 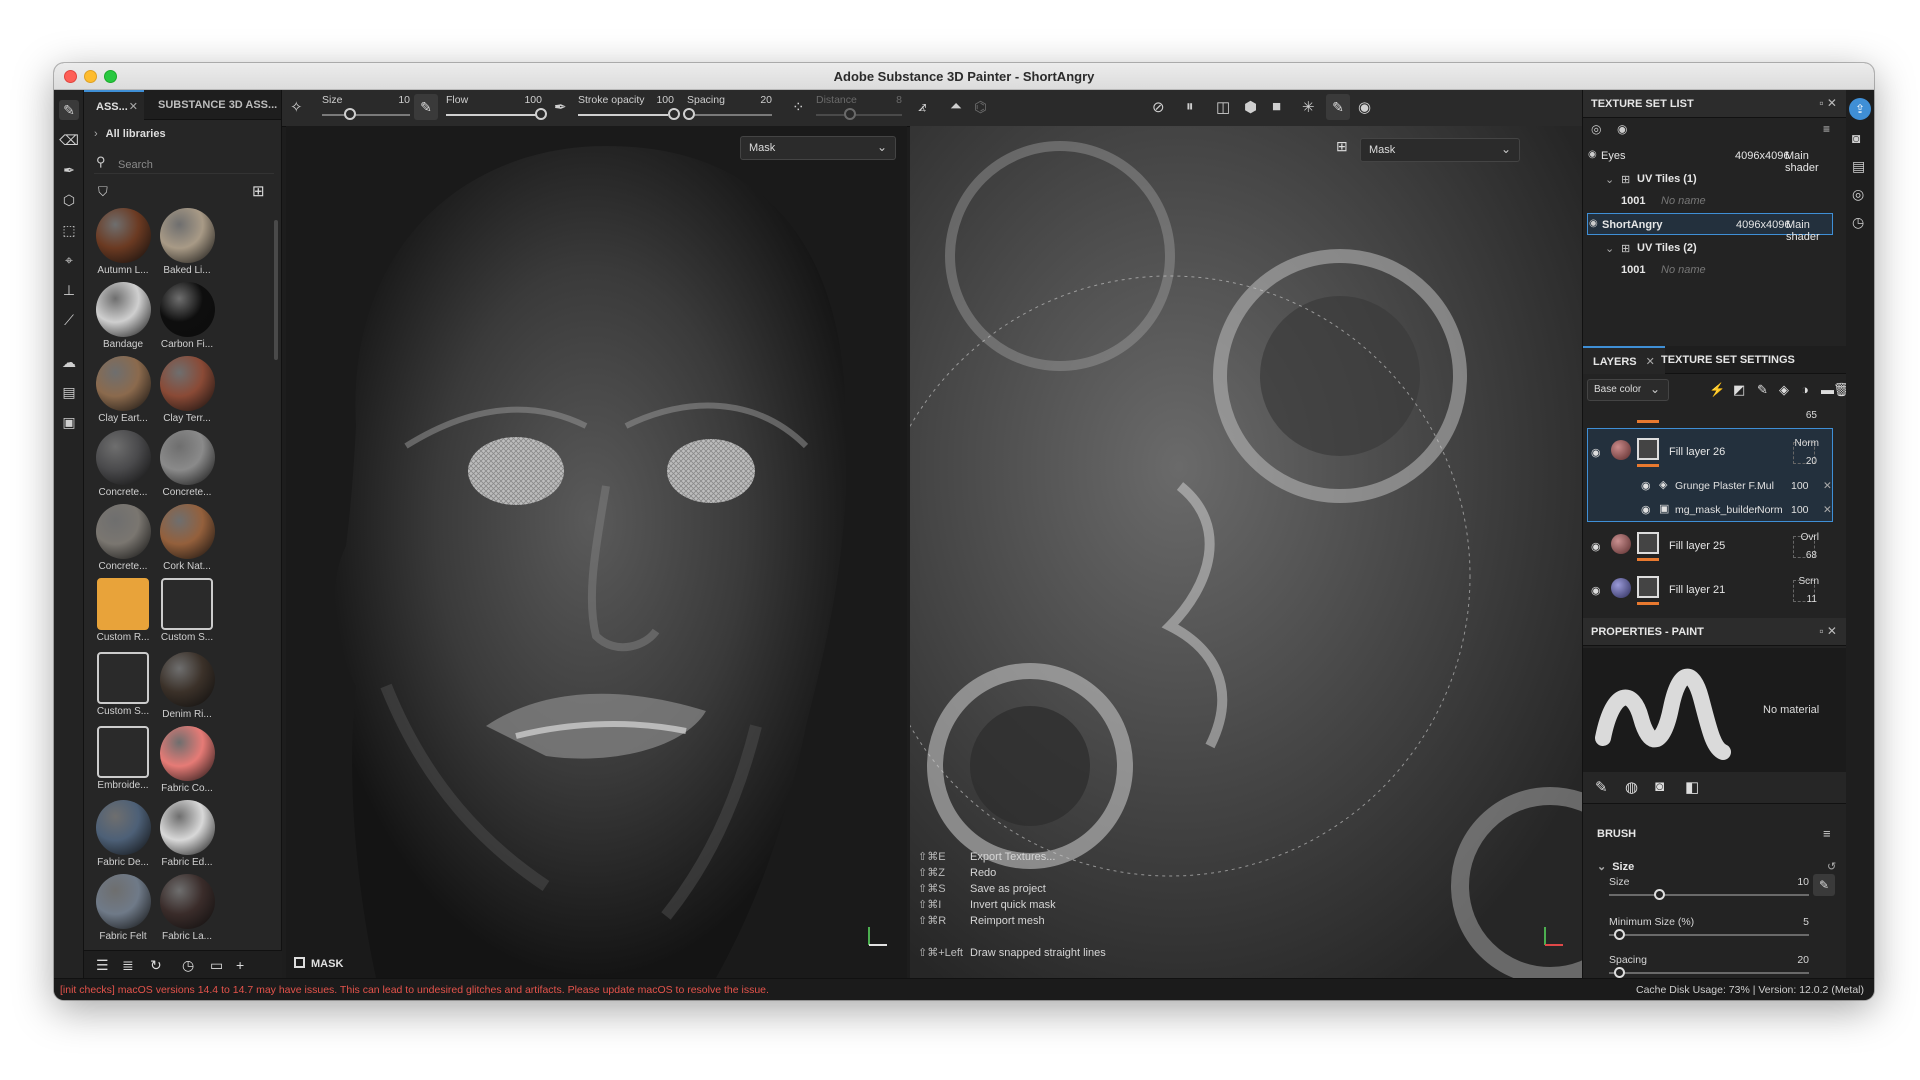 What do you see at coordinates (1601, 787) in the screenshot?
I see `brush-tab-icon: ✎` at bounding box center [1601, 787].